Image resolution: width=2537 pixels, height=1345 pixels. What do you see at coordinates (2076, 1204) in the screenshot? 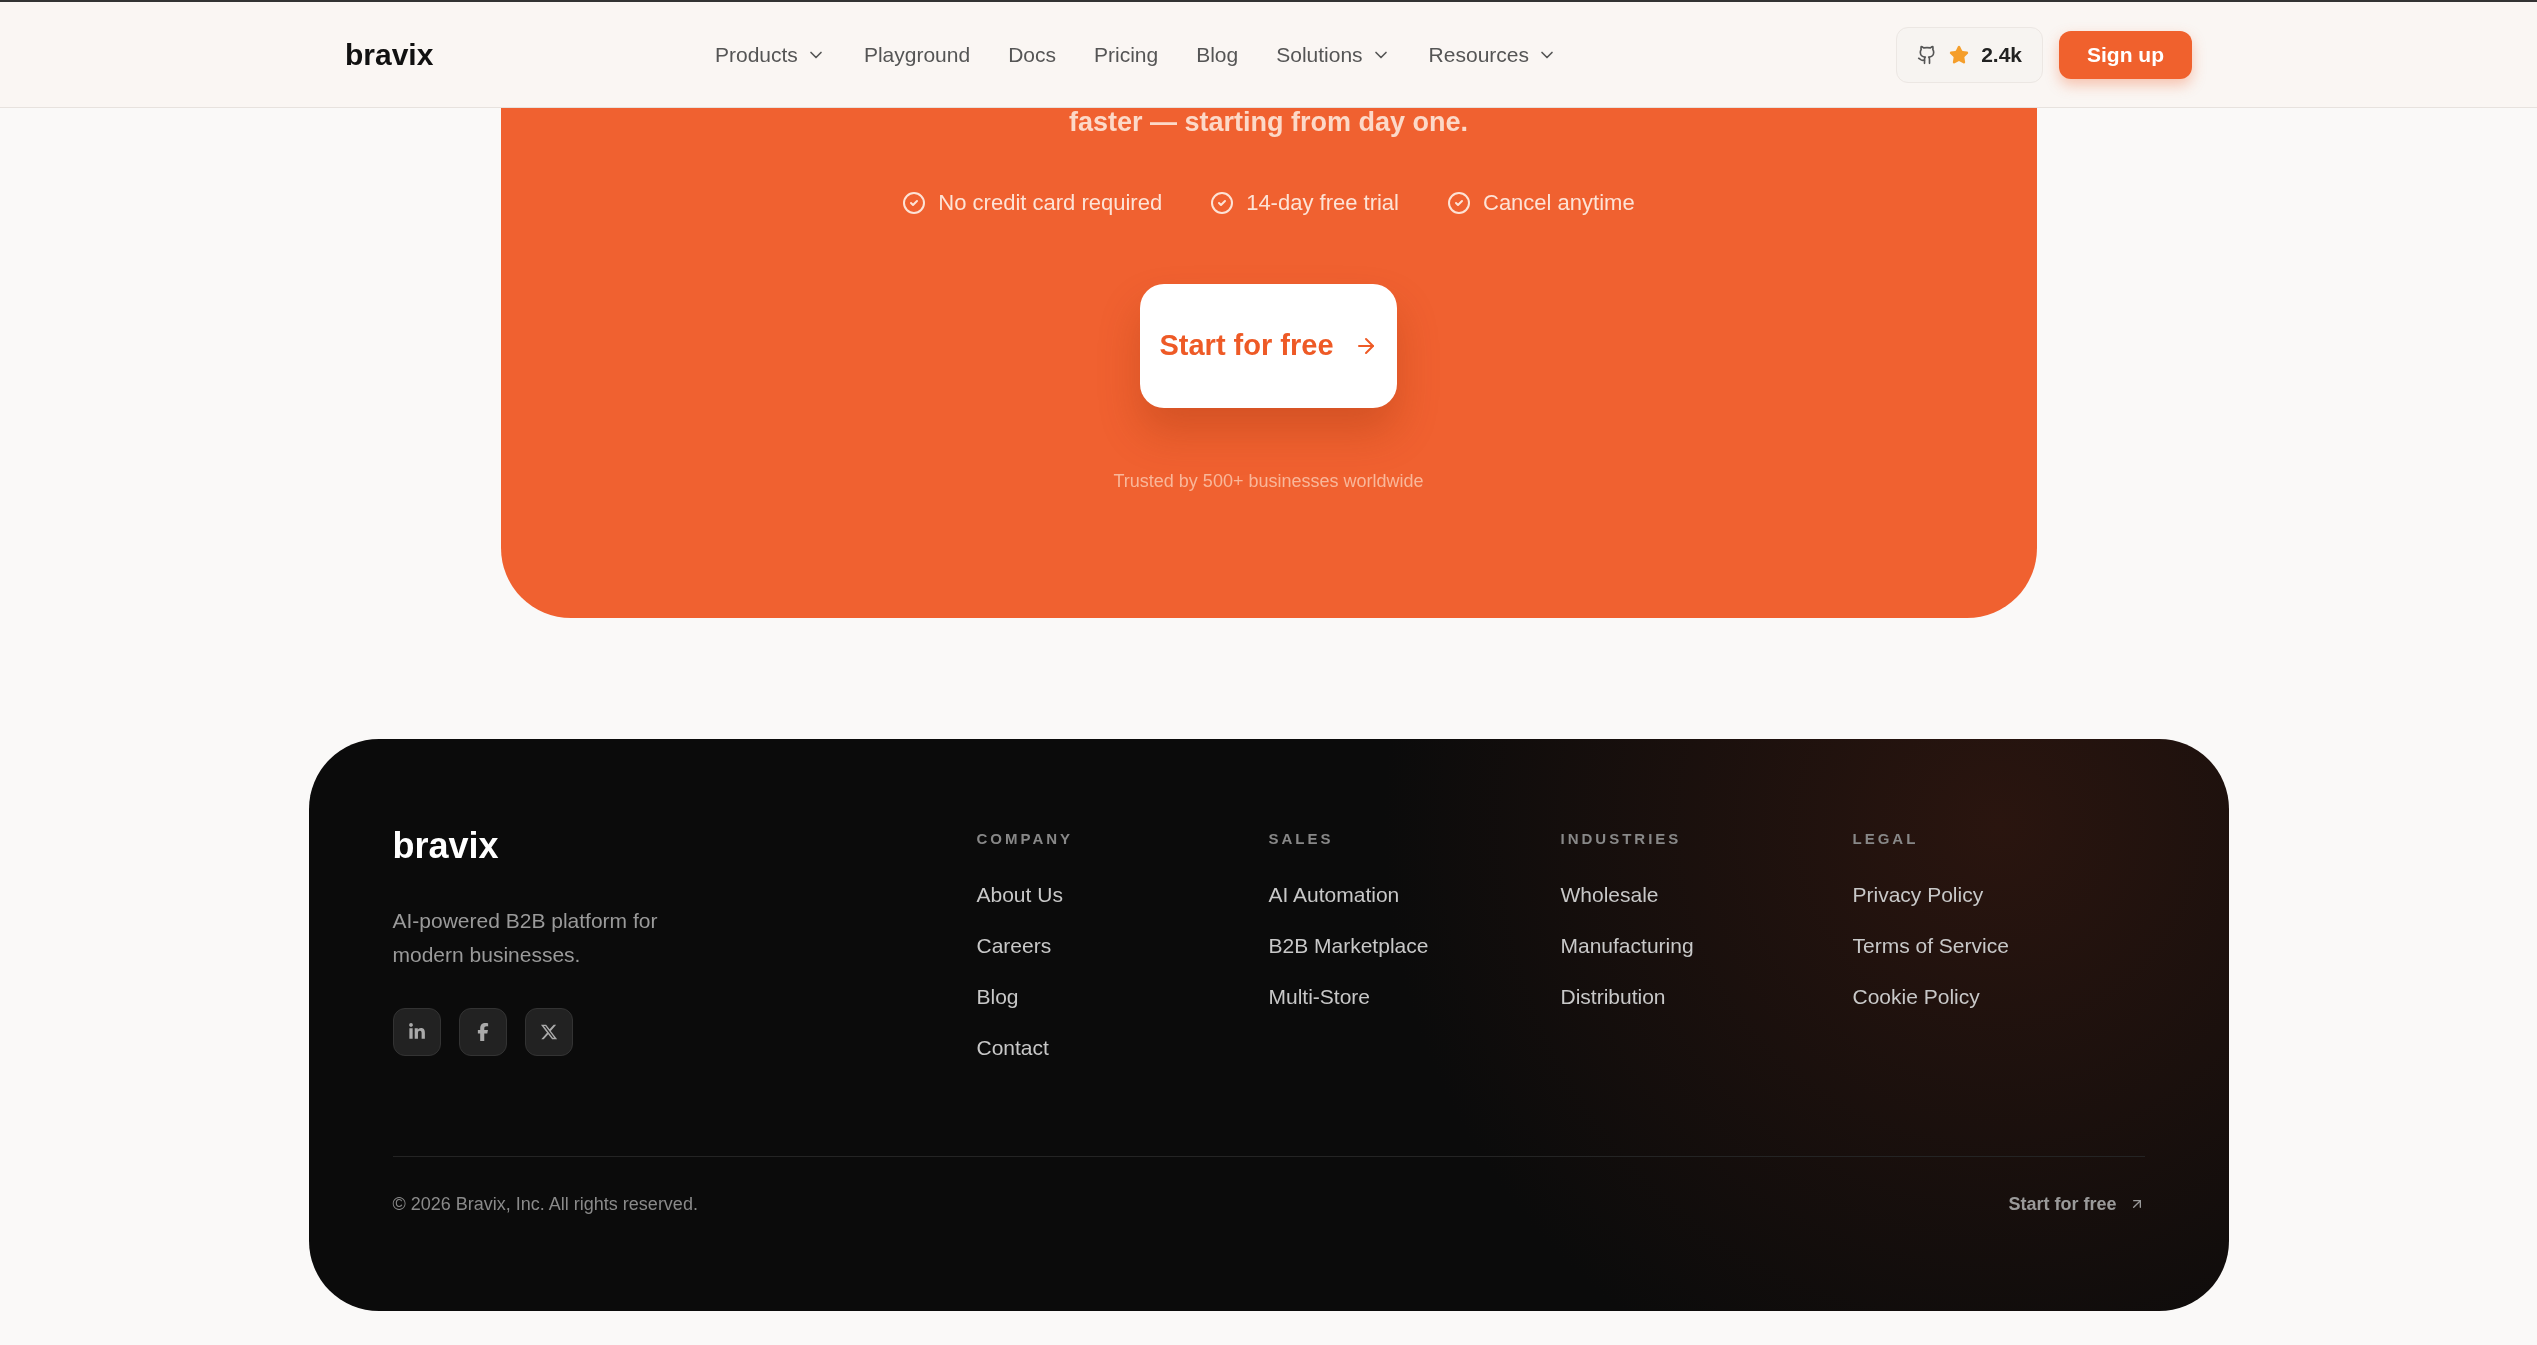
I see `start-for-free-link: Start for free` at bounding box center [2076, 1204].